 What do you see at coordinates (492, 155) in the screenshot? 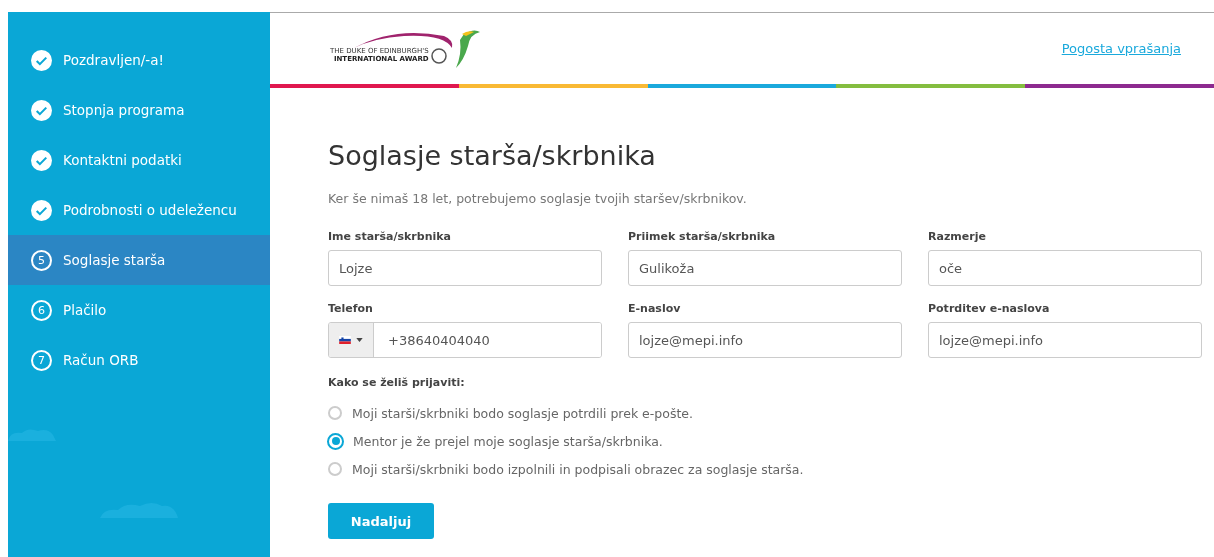
I see `page-title: Soglasje starša/skrbnika` at bounding box center [492, 155].